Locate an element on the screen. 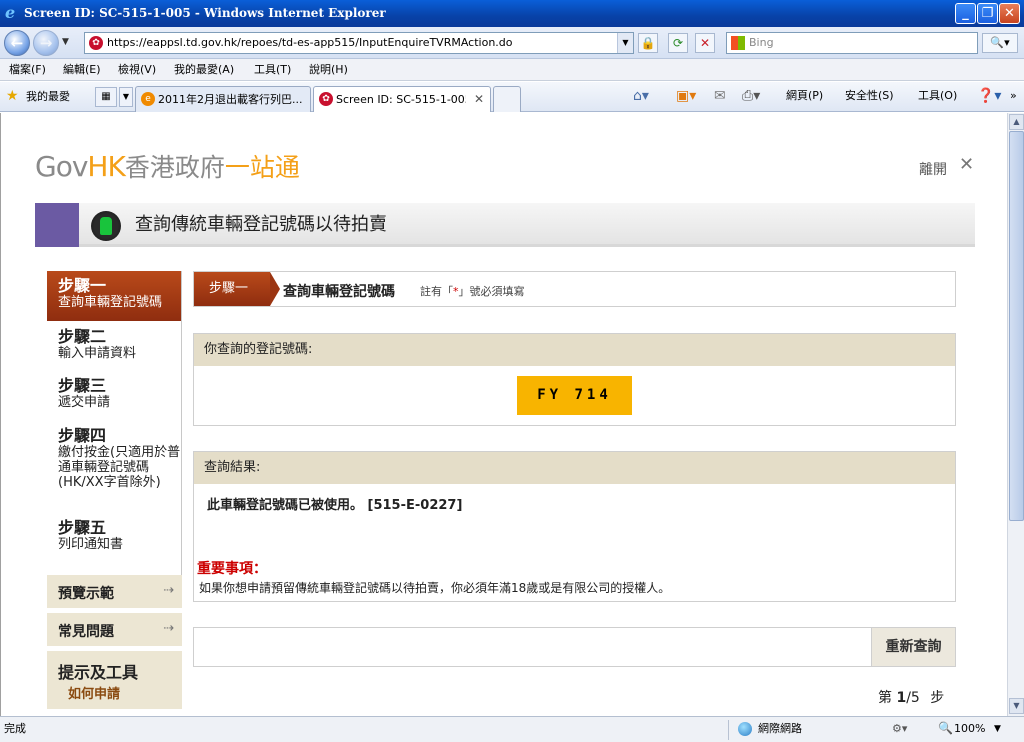 This screenshot has height=742, width=1024. step-heading: 步驟一 is located at coordinates (82, 285).